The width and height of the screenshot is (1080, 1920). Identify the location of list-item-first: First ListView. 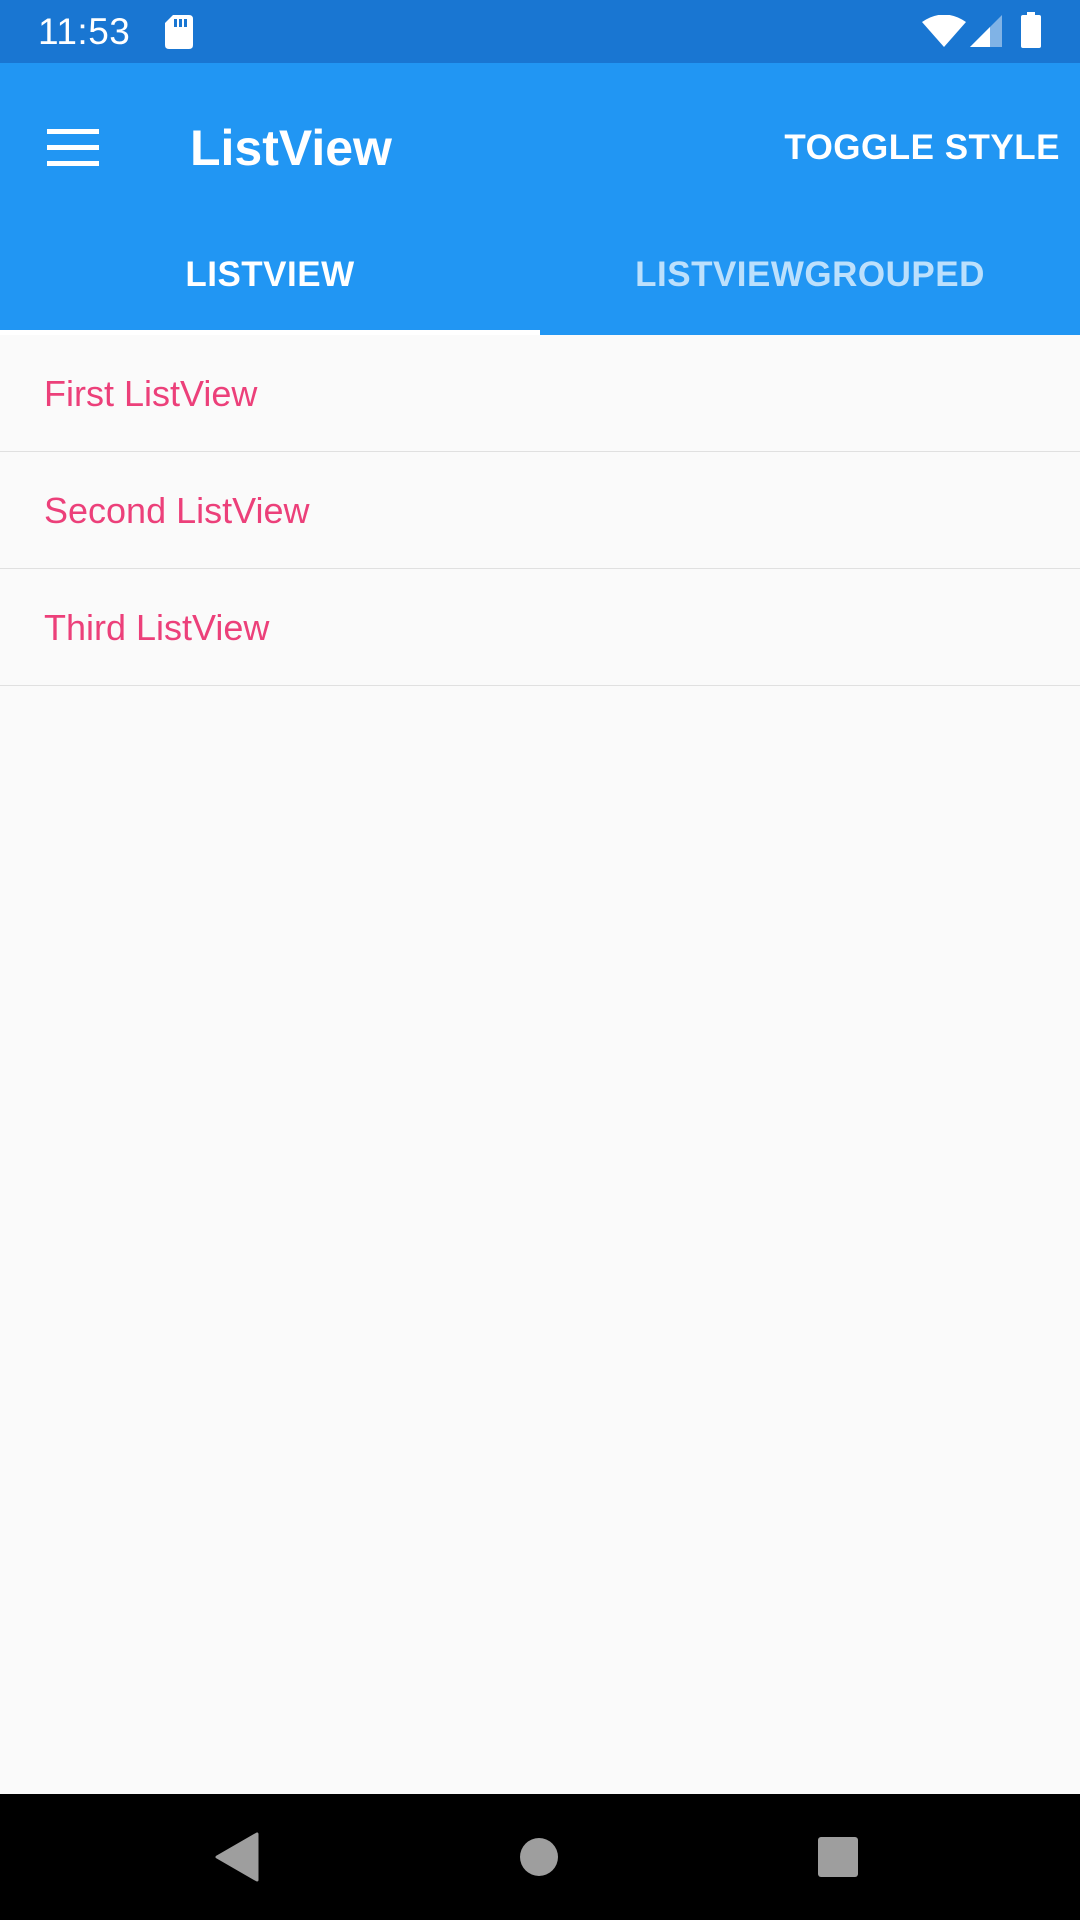
(540, 393).